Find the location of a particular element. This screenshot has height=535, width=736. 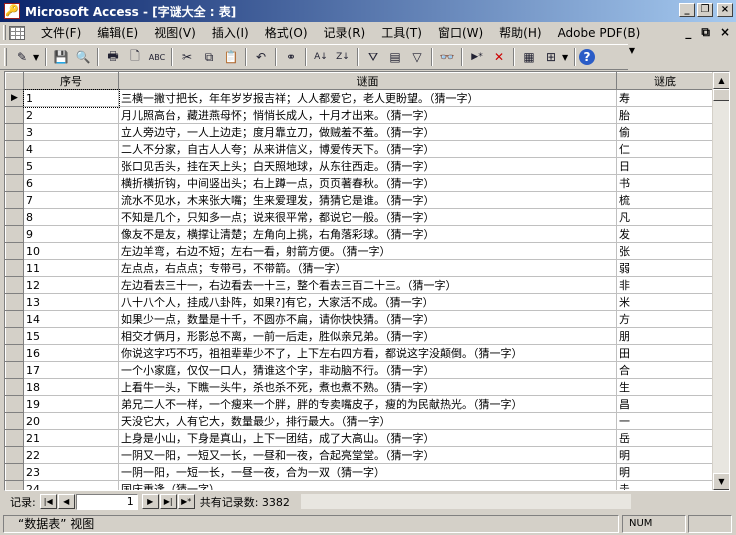

scroll-up-icon: ▲ is located at coordinates (721, 80).